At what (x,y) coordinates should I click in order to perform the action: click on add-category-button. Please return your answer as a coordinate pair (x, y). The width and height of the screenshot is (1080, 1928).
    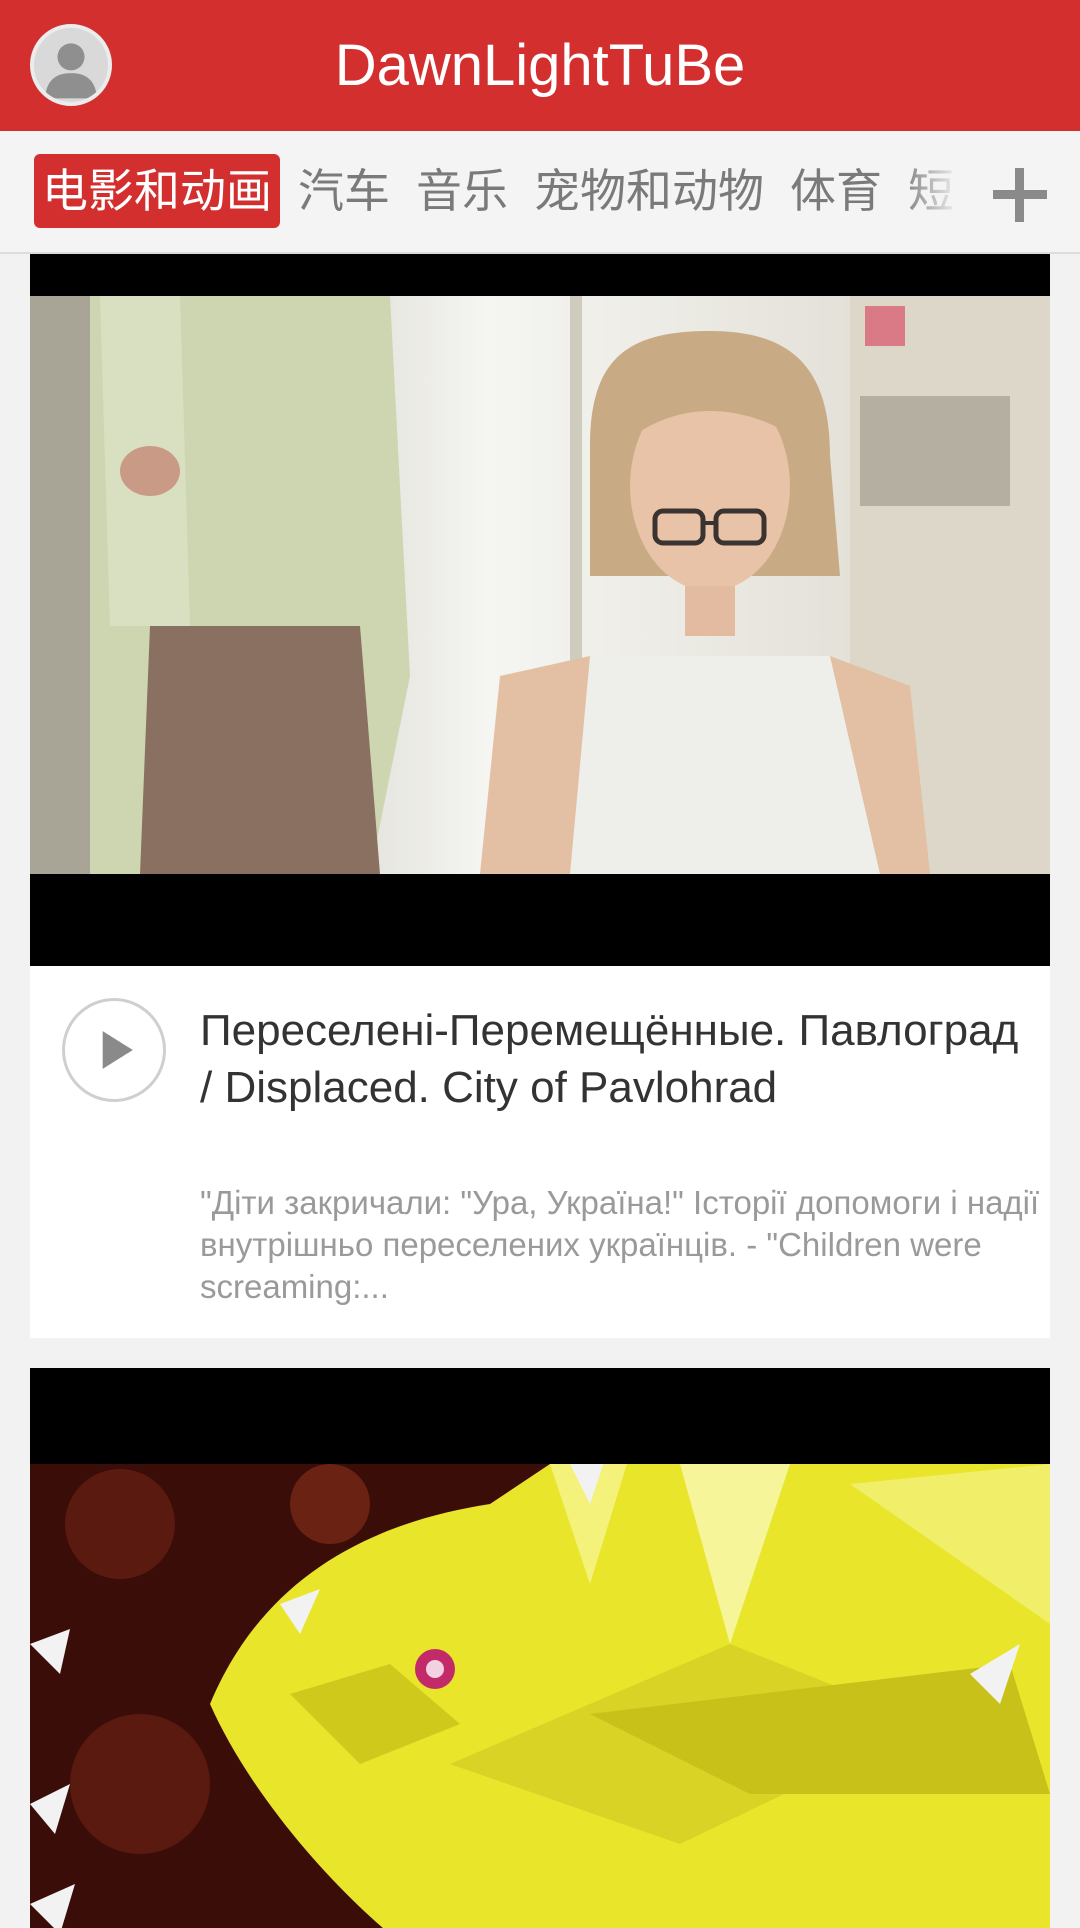
    Looking at the image, I should click on (1020, 195).